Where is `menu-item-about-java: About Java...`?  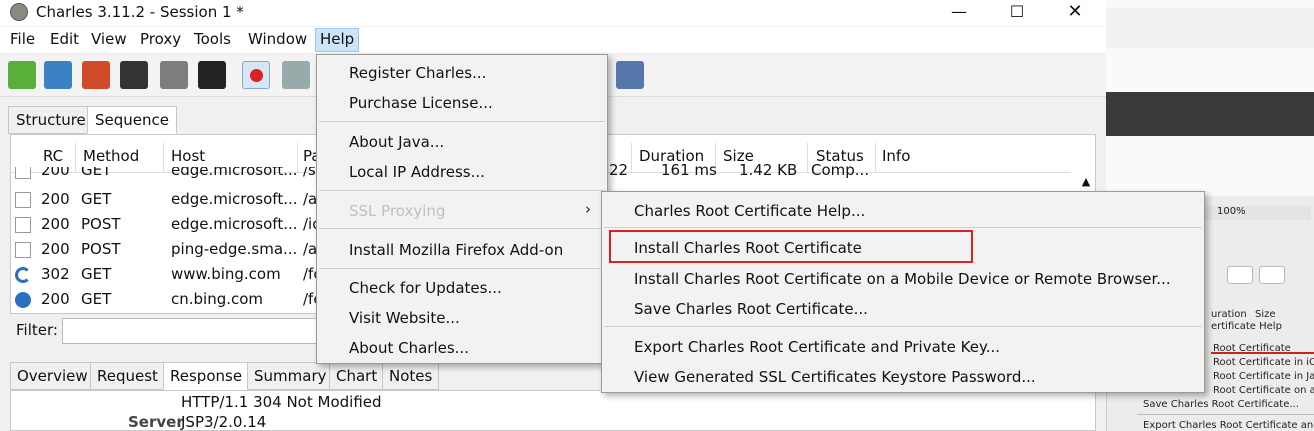
menu-item-about-java: About Java... is located at coordinates (396, 142).